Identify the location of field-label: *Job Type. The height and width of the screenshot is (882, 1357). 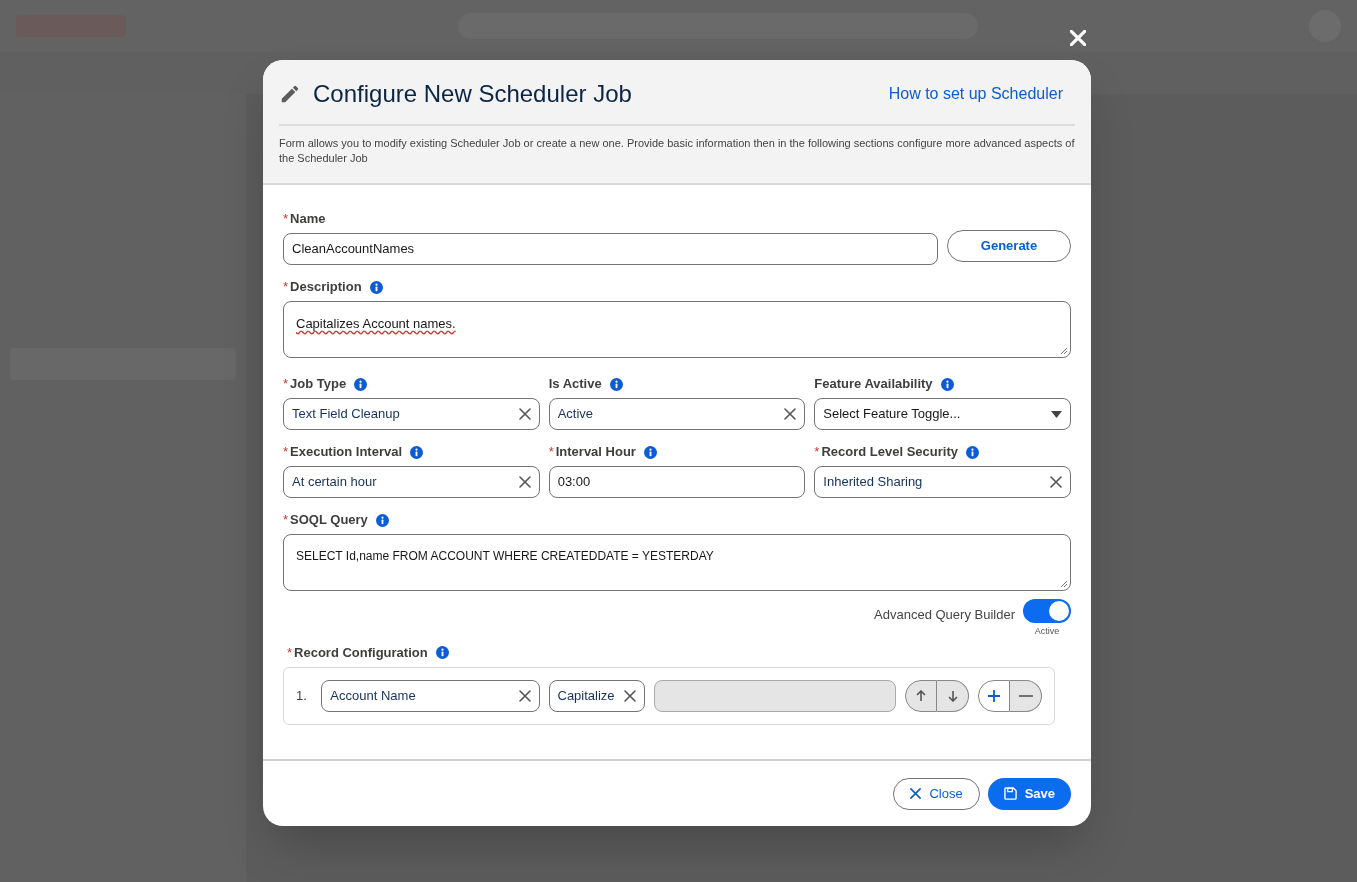
(315, 384).